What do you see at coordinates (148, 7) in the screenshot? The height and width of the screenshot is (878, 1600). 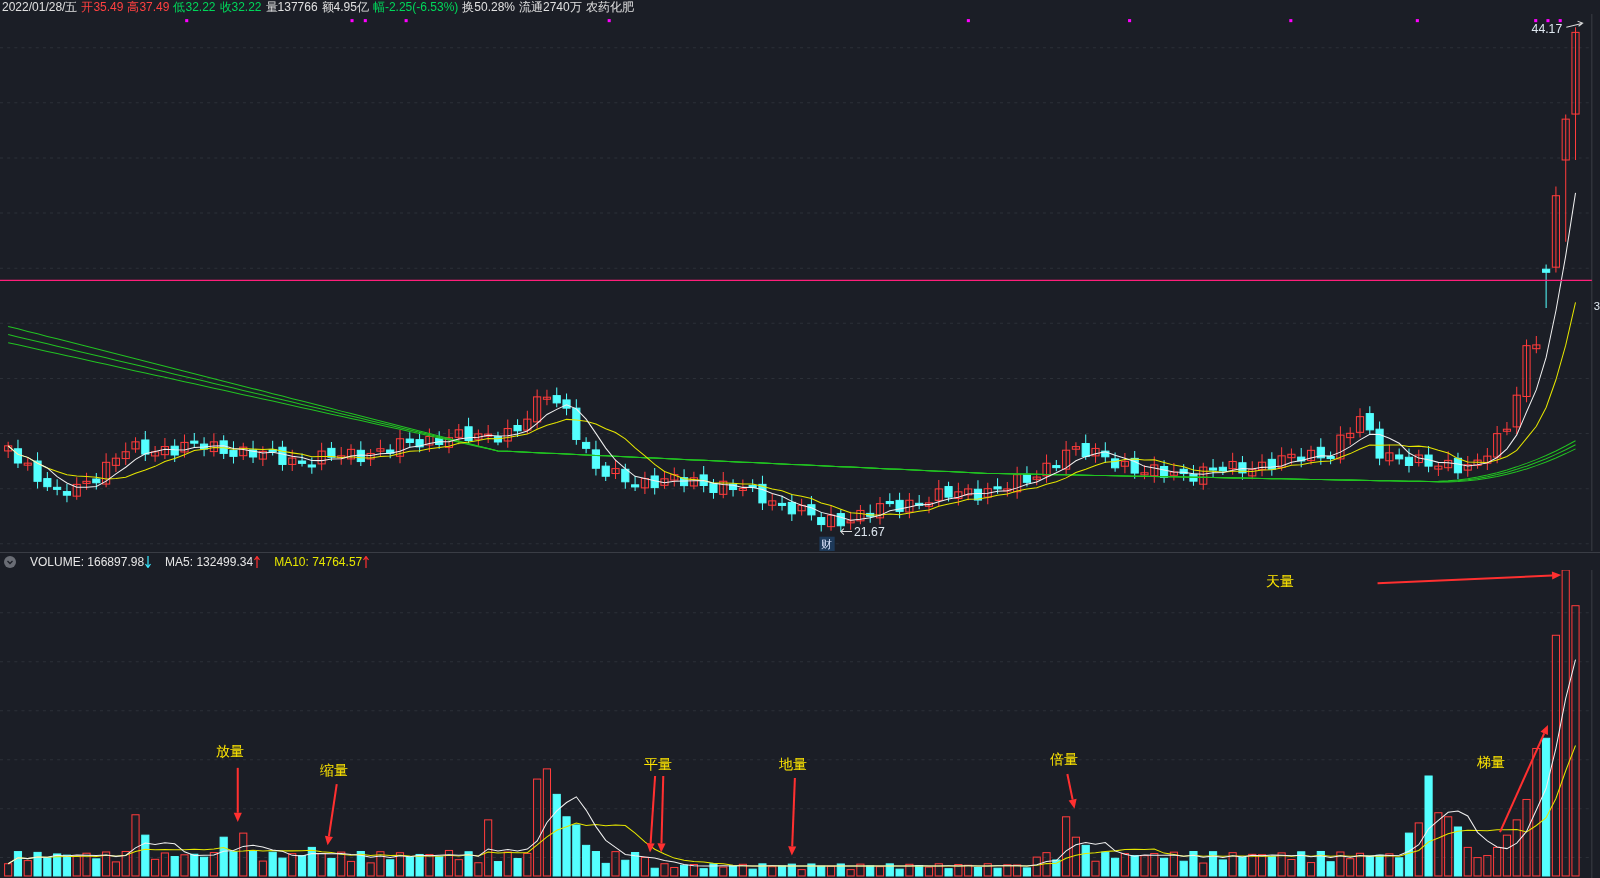 I see `quote-field: 高37.49` at bounding box center [148, 7].